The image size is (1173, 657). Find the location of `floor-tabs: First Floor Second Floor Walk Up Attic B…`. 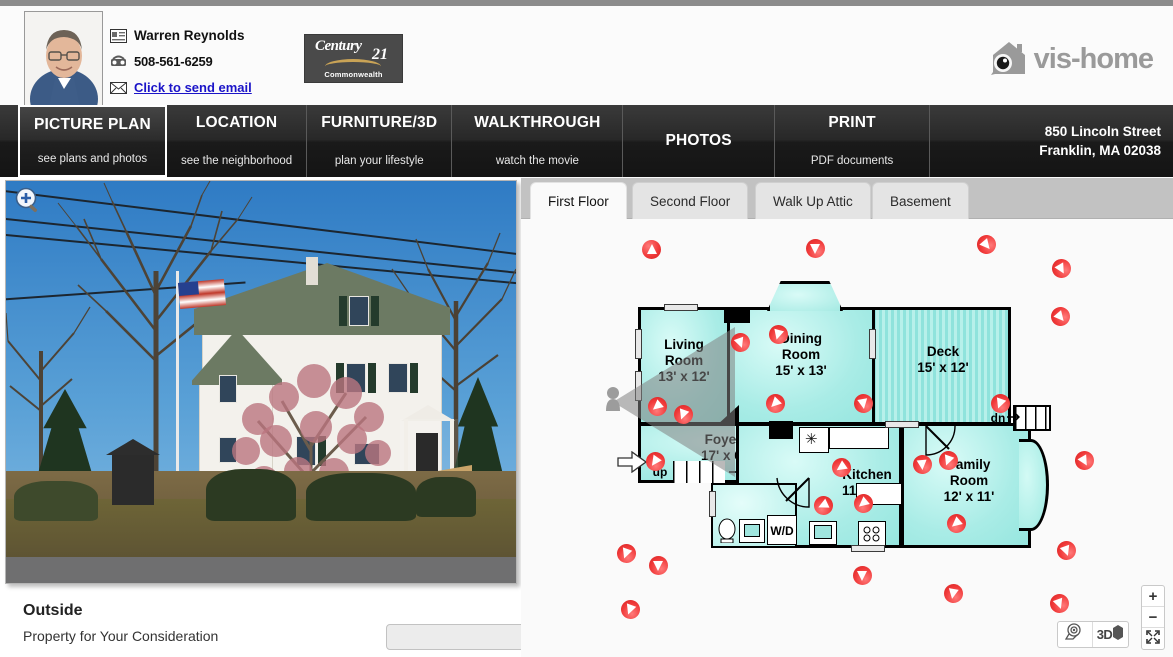

floor-tabs: First Floor Second Floor Walk Up Attic B… is located at coordinates (847, 198).